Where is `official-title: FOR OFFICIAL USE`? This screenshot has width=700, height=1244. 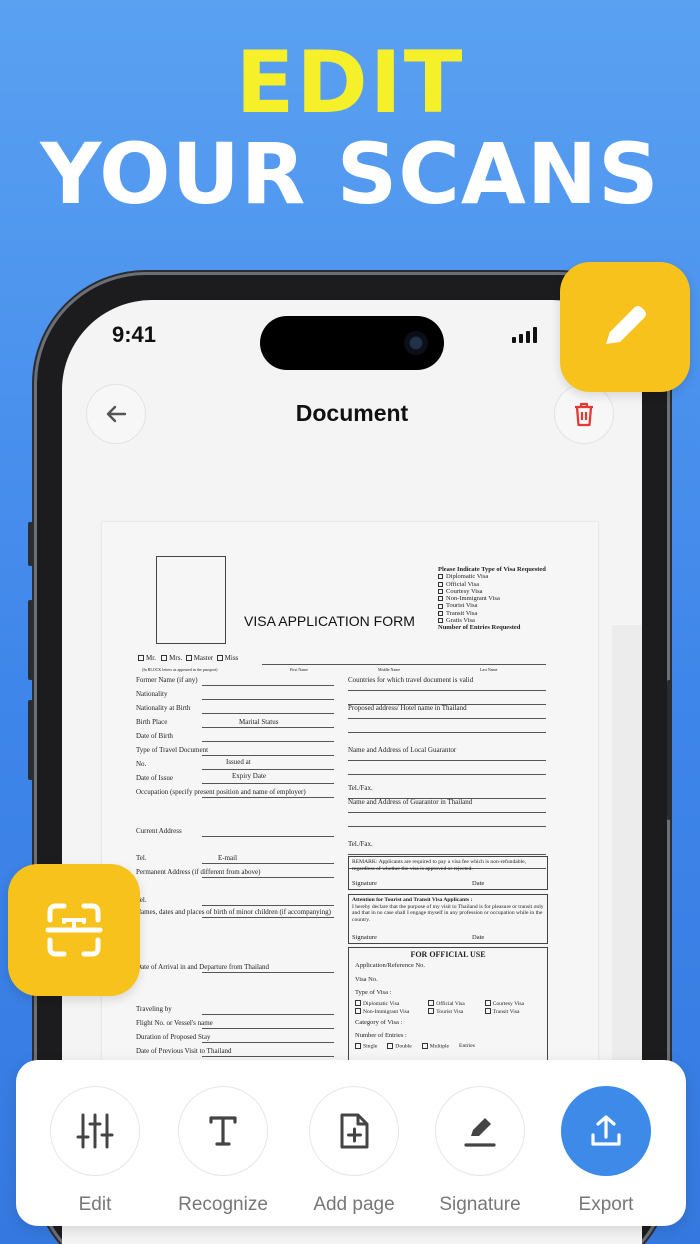
official-title: FOR OFFICIAL USE is located at coordinates (448, 954).